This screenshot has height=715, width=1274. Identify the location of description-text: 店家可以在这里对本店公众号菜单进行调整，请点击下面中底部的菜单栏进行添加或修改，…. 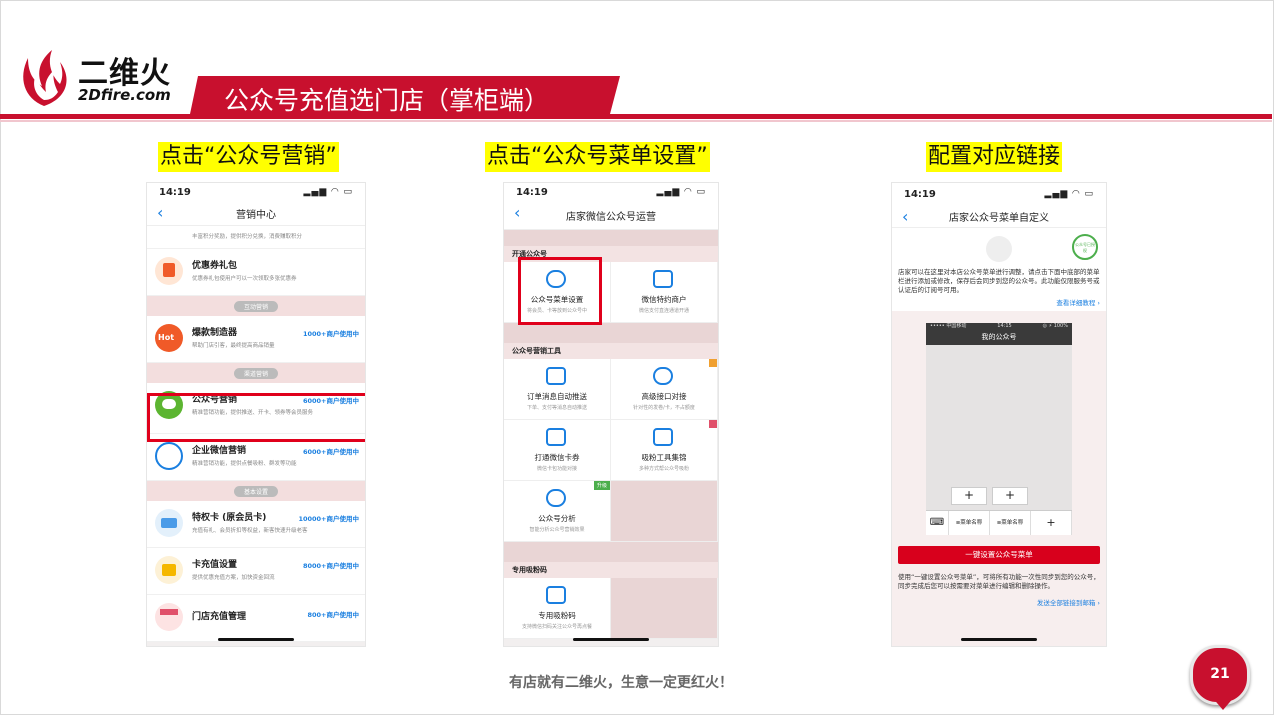
(999, 281).